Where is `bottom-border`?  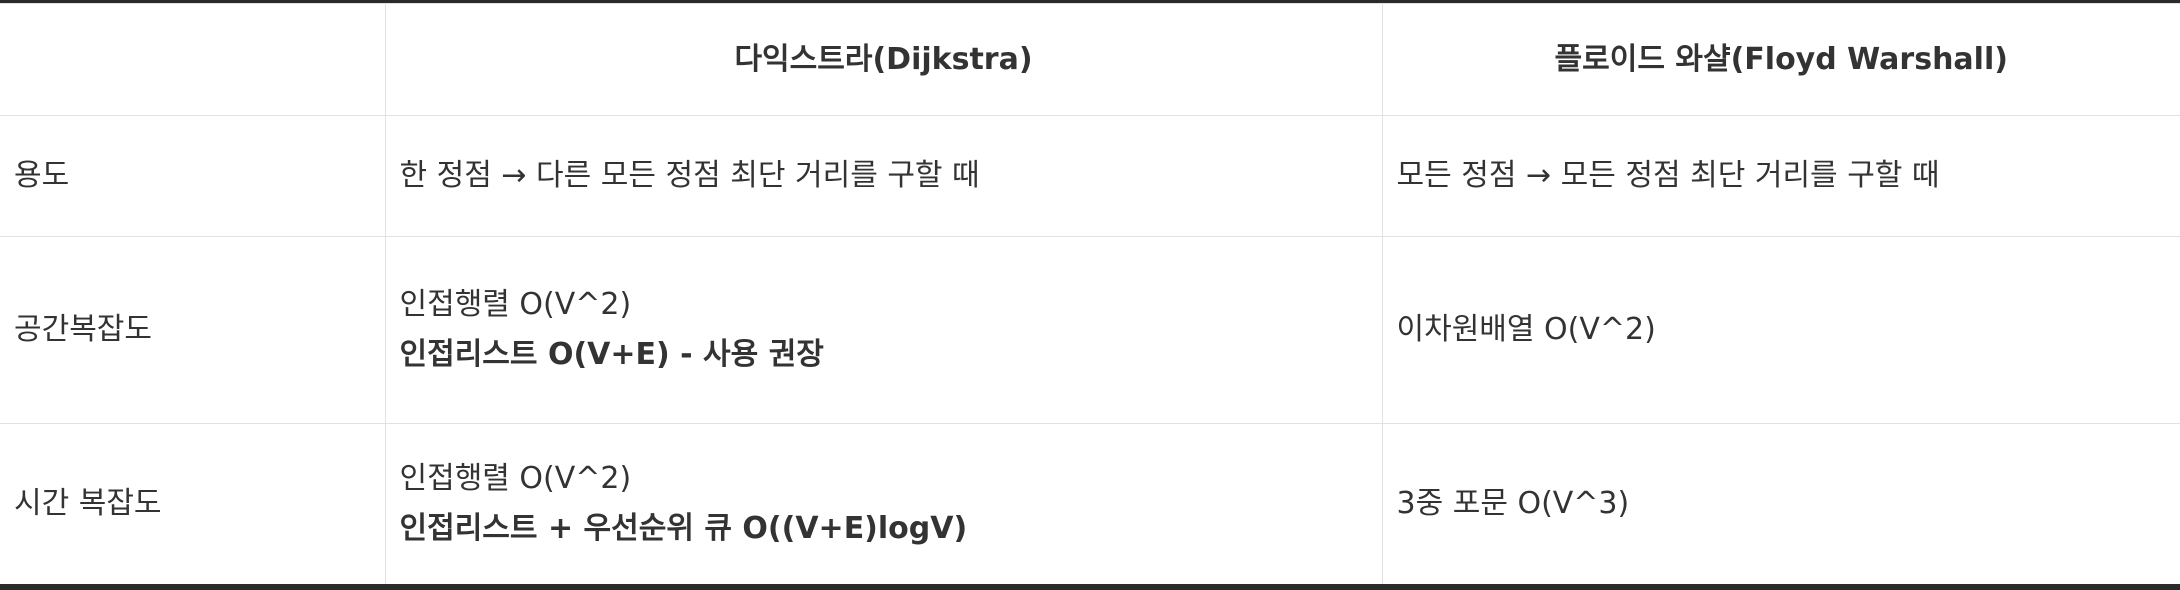
bottom-border is located at coordinates (1090, 587).